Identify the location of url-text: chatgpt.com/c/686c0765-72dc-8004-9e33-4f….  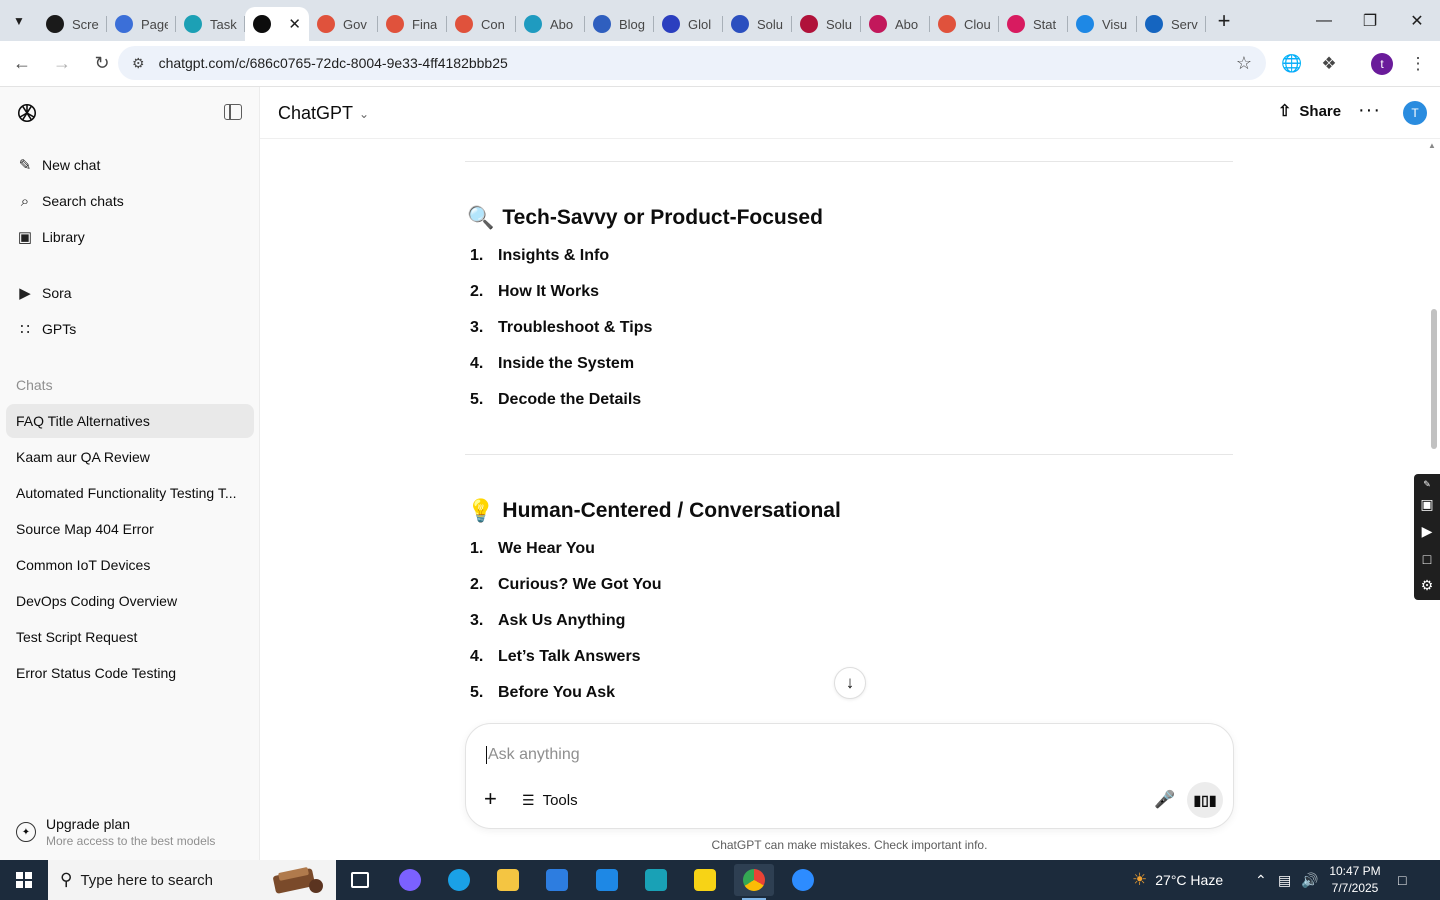
(333, 63).